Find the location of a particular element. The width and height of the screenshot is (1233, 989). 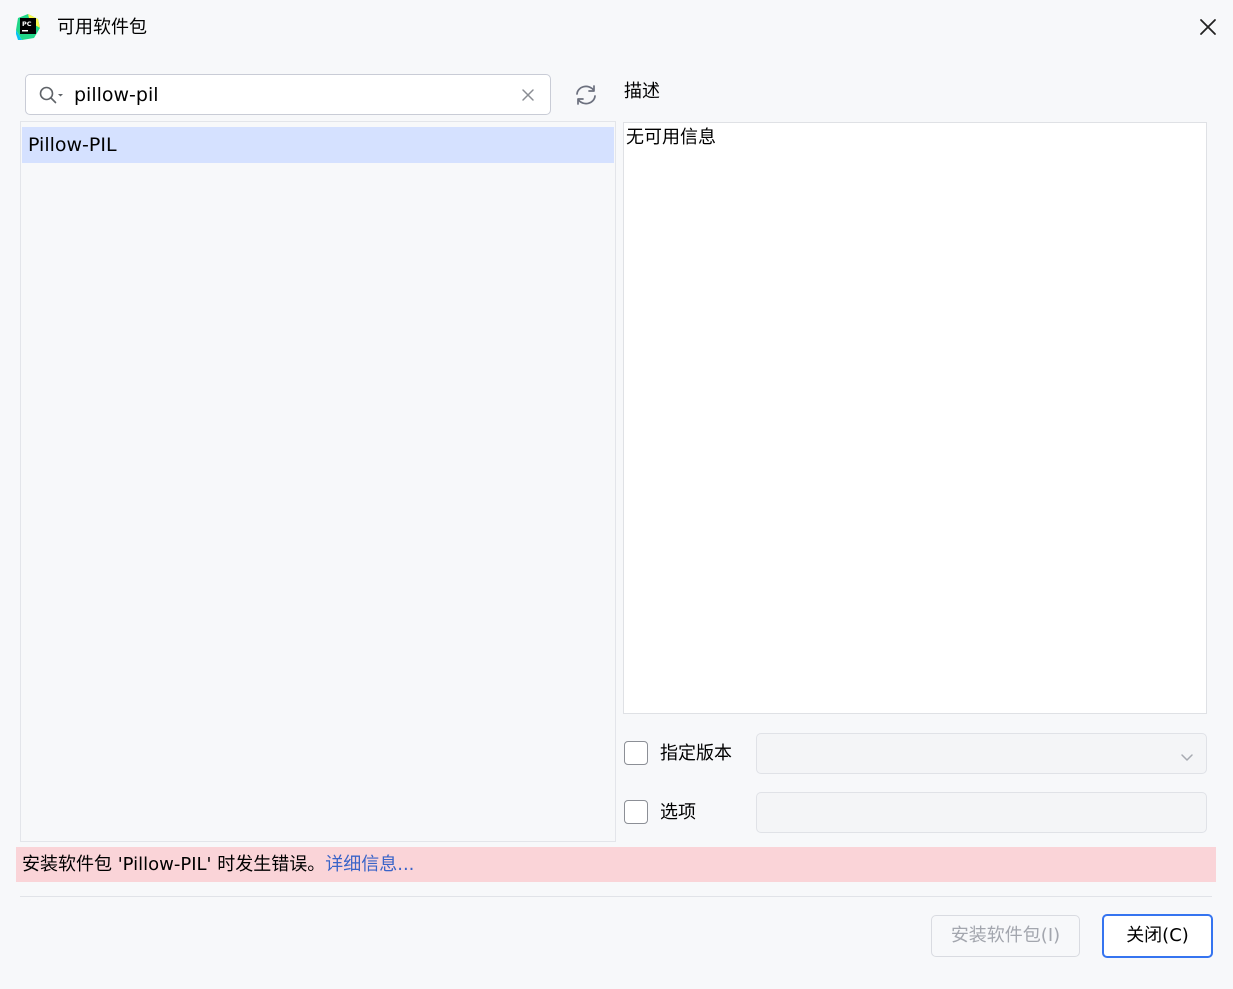

close-window-button is located at coordinates (1208, 27).